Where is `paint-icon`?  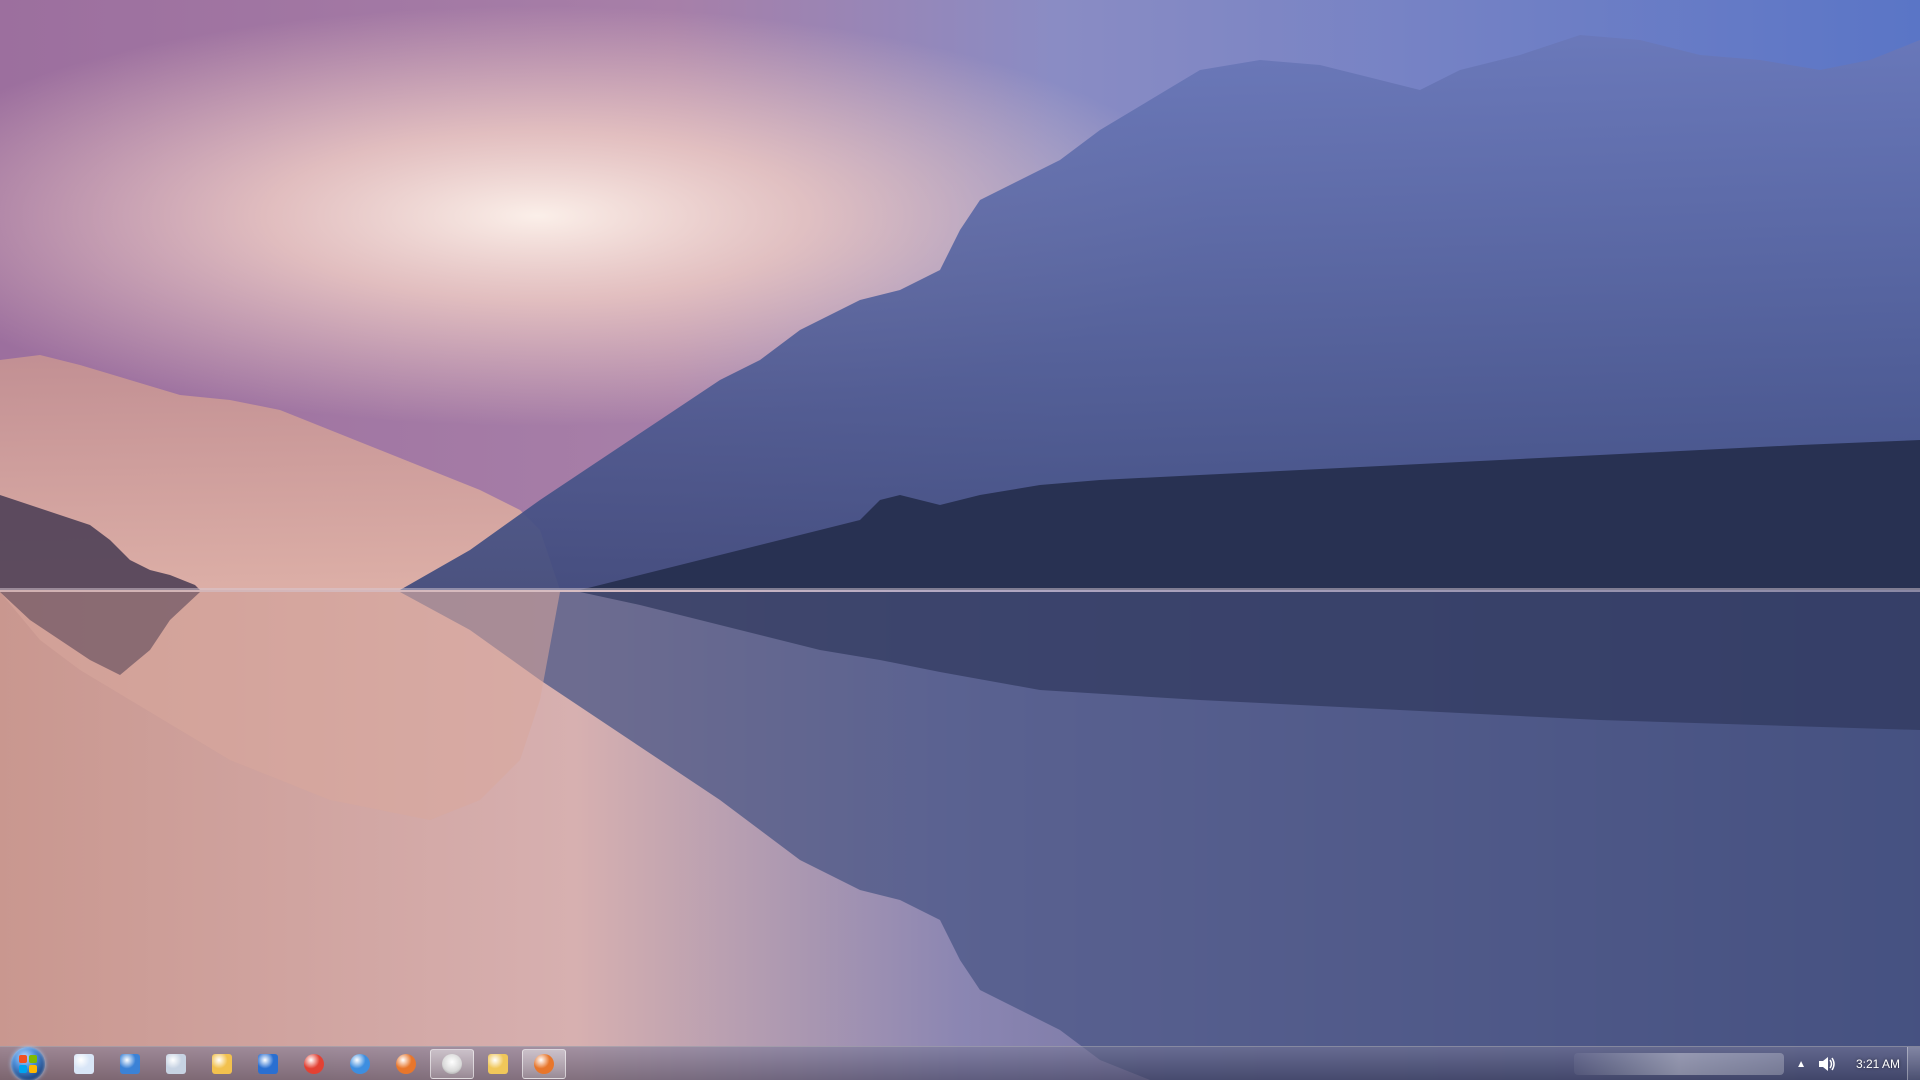
paint-icon is located at coordinates (222, 1064).